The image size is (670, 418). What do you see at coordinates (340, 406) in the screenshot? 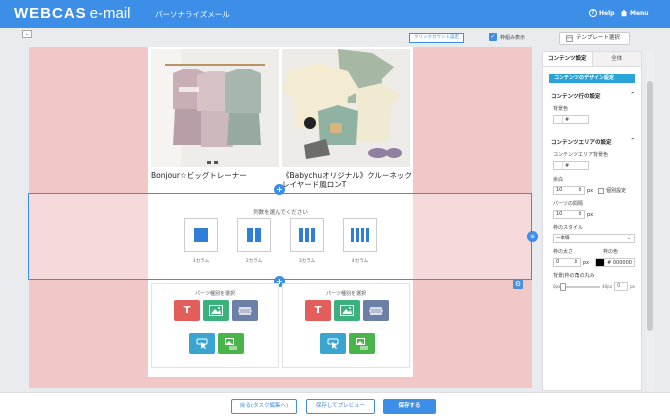
I see `save-and-preview-button: 保存してプレビュー` at bounding box center [340, 406].